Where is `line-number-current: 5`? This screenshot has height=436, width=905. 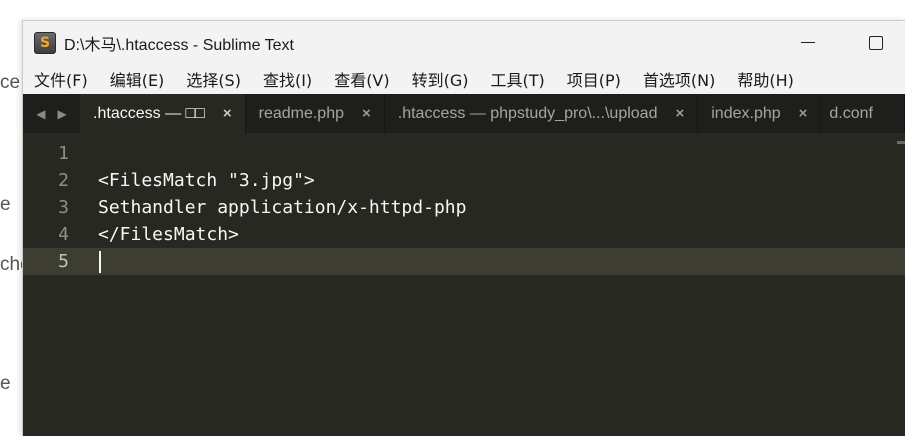
line-number-current: 5 is located at coordinates (58, 261).